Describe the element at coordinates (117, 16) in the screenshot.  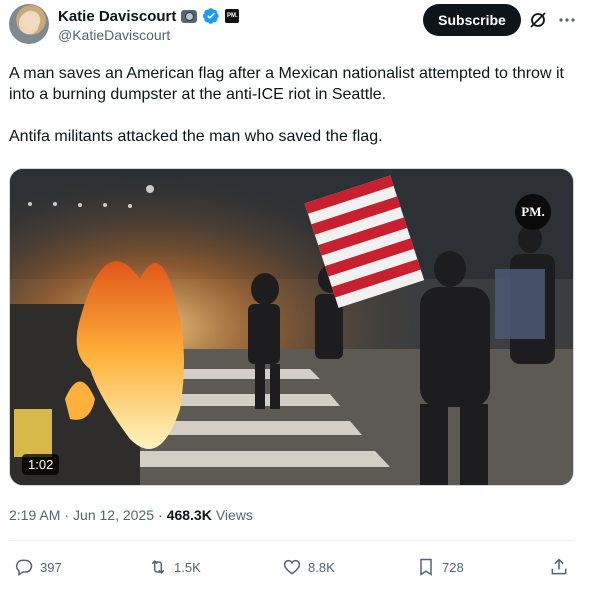
I see `author-display-name: Katie Daviscourt` at that location.